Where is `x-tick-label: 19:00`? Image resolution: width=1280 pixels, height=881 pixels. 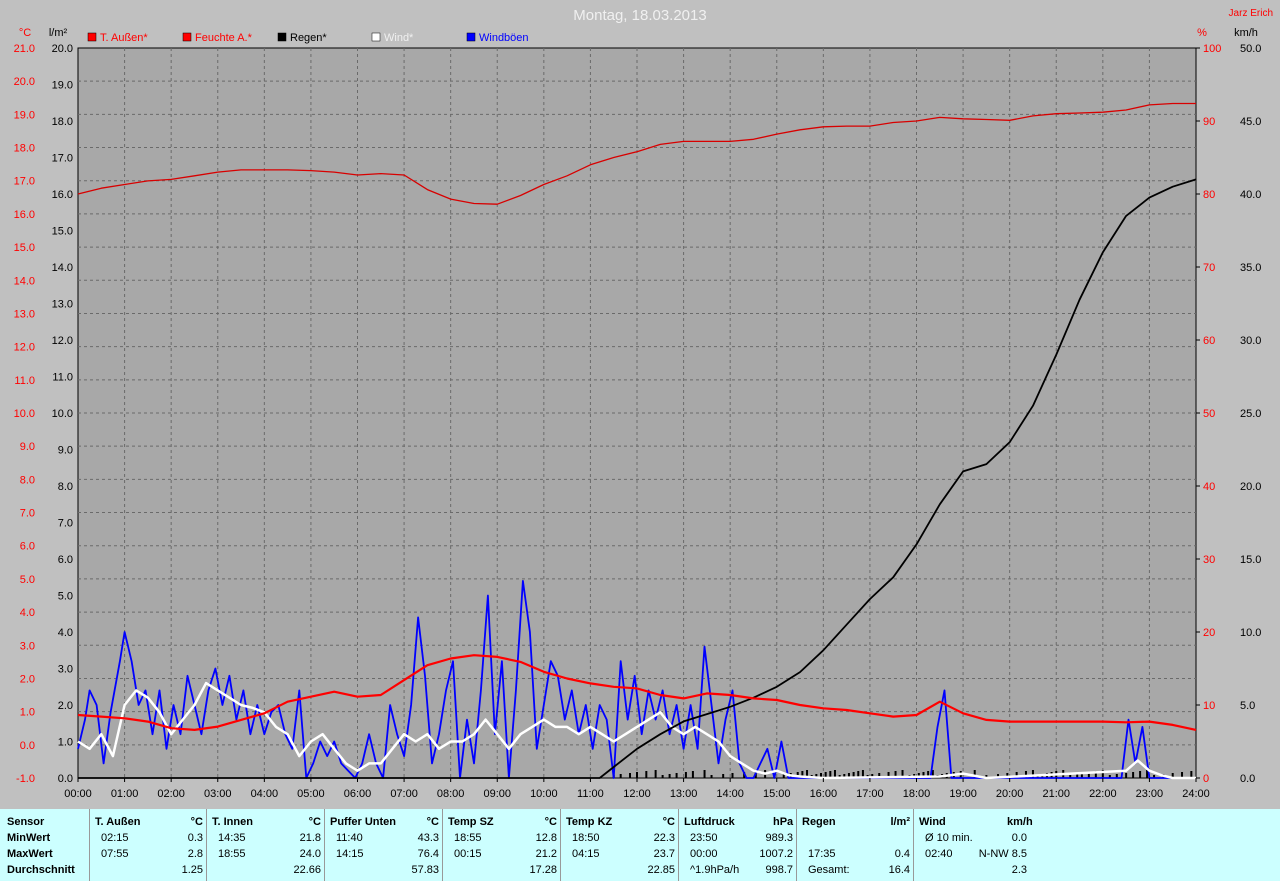
x-tick-label: 19:00 is located at coordinates (963, 794).